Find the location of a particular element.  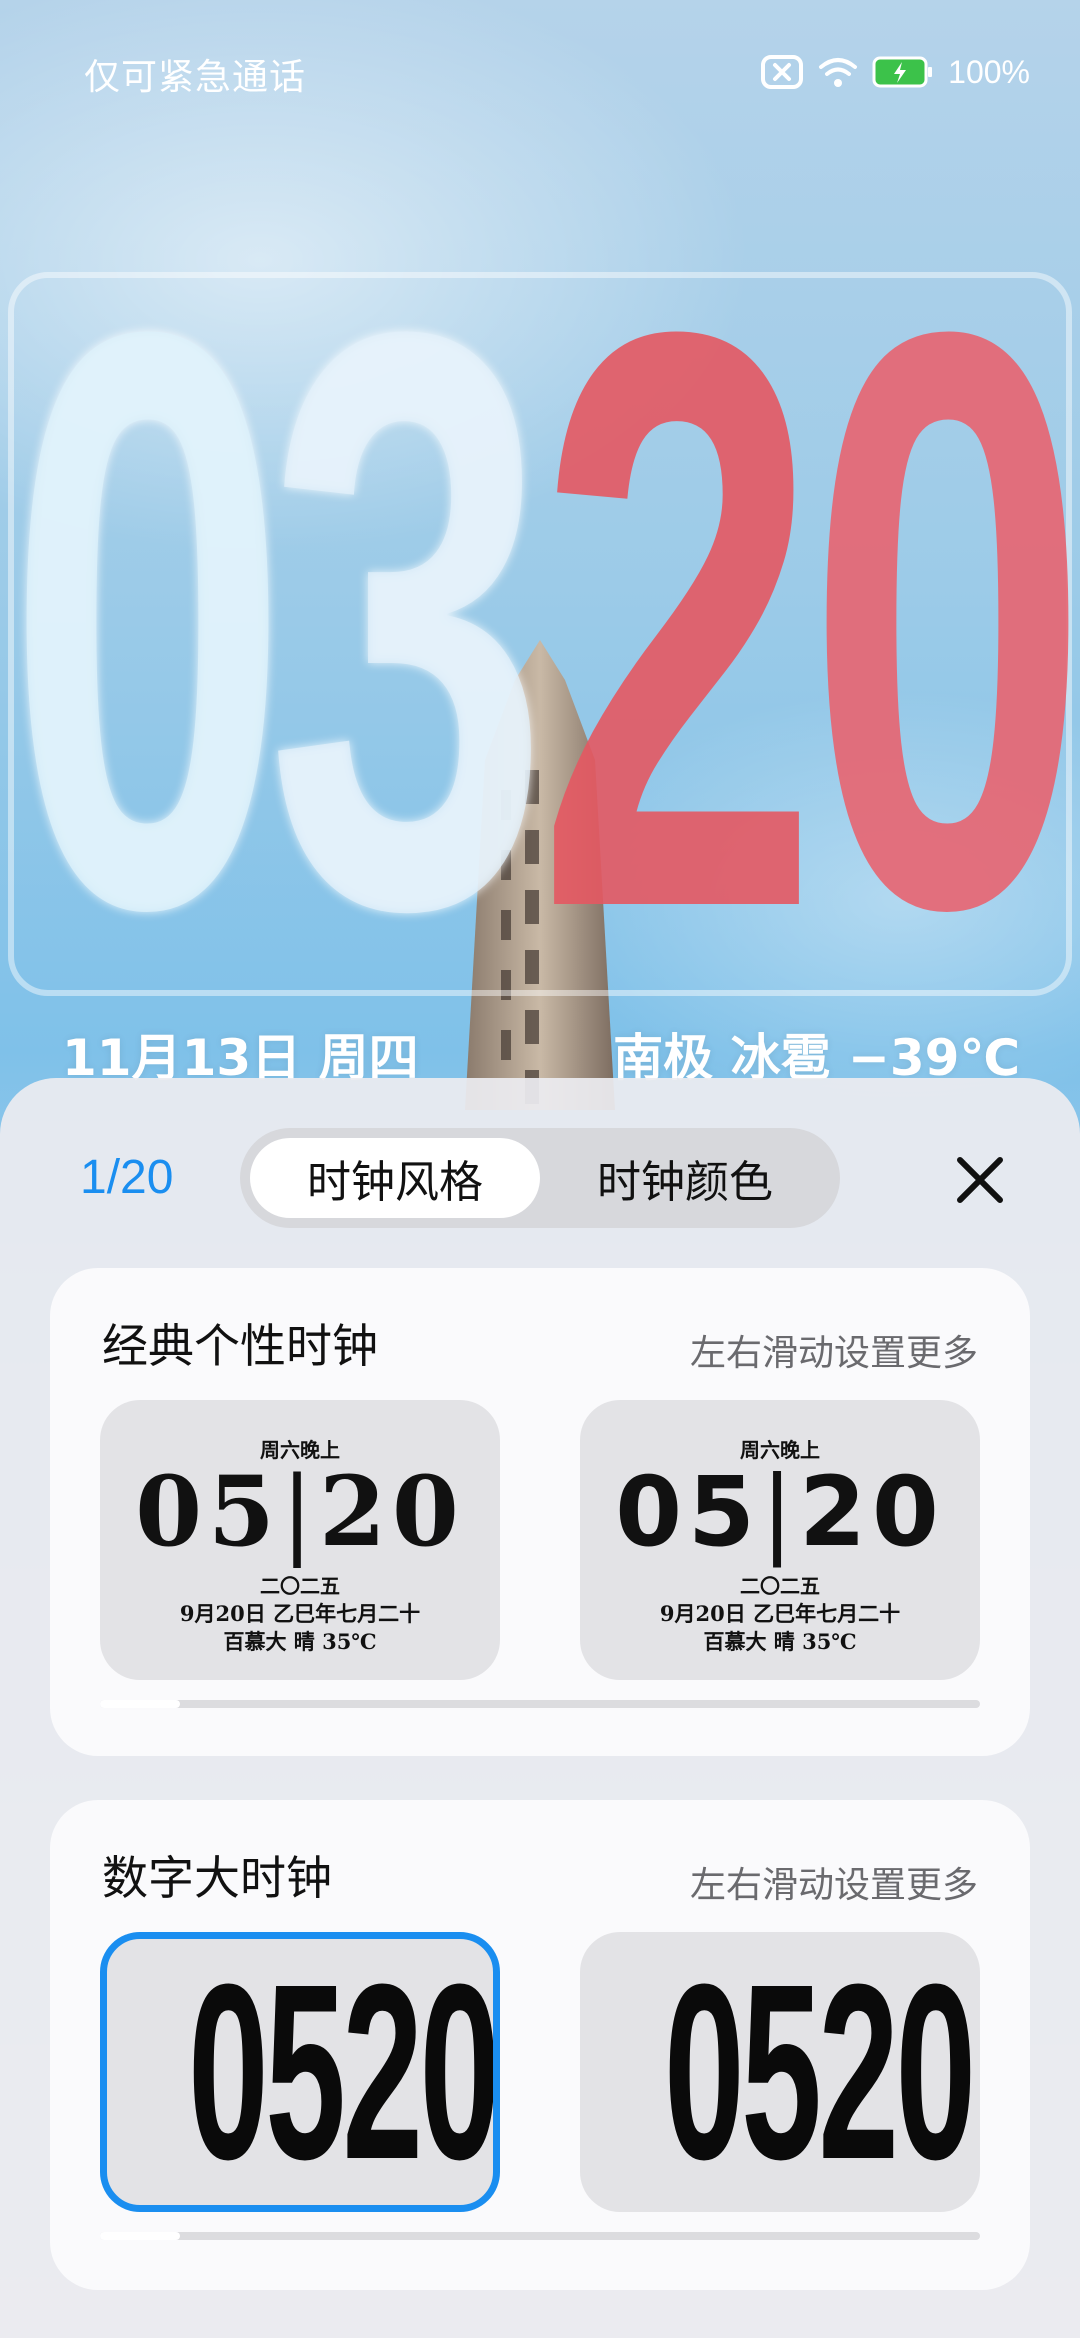

clock-hour-digit-2: 3 is located at coordinates (408, 620).